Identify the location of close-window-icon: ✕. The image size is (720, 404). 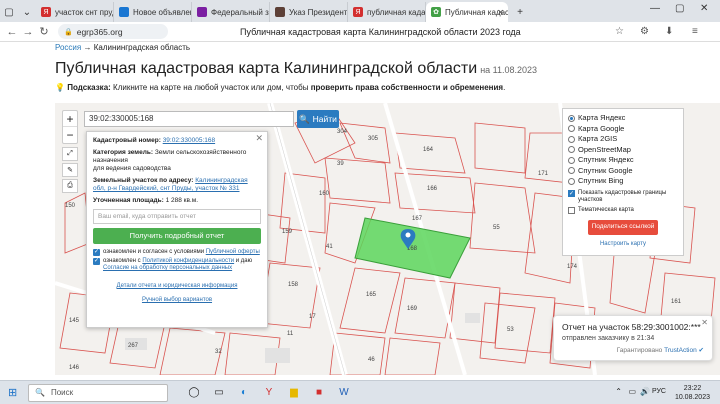
(704, 8).